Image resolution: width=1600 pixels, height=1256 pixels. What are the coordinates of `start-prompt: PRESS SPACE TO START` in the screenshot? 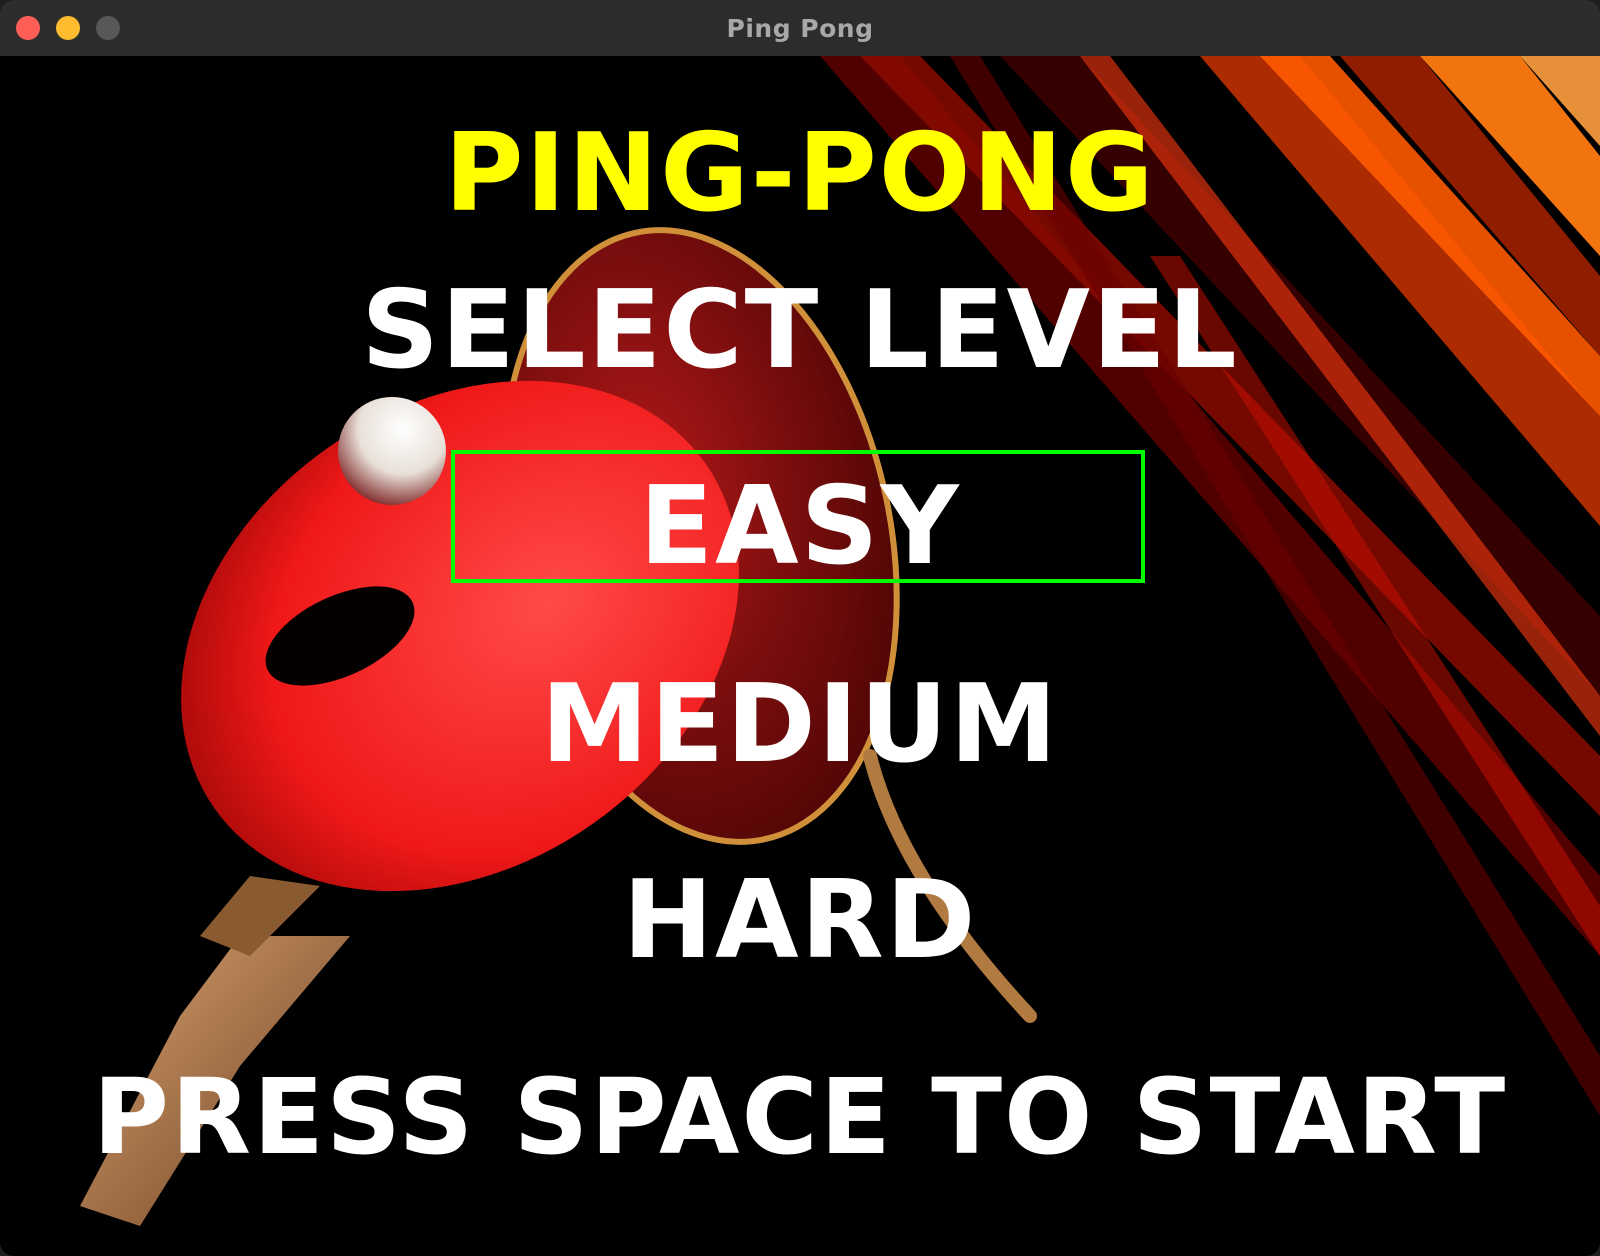 It's located at (800, 1117).